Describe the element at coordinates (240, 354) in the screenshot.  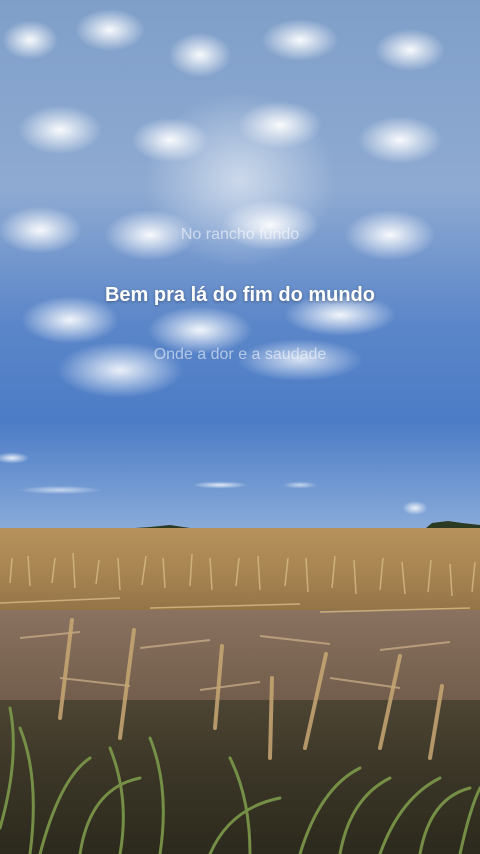
I see `lyric-next-line: Onde a dor e a saudade` at that location.